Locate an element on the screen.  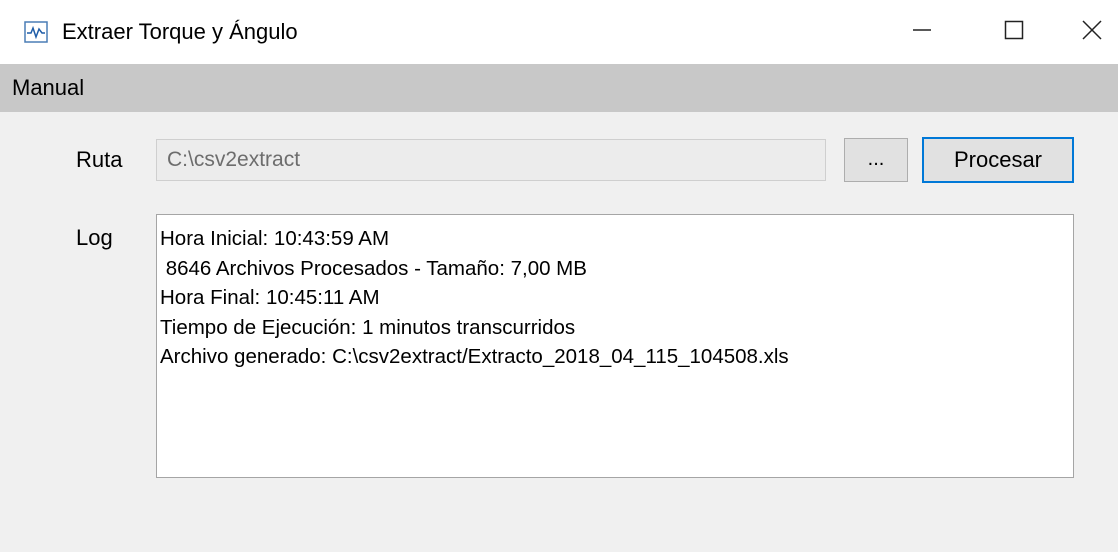
window-title: Extraer Torque y Ángulo is located at coordinates (180, 31).